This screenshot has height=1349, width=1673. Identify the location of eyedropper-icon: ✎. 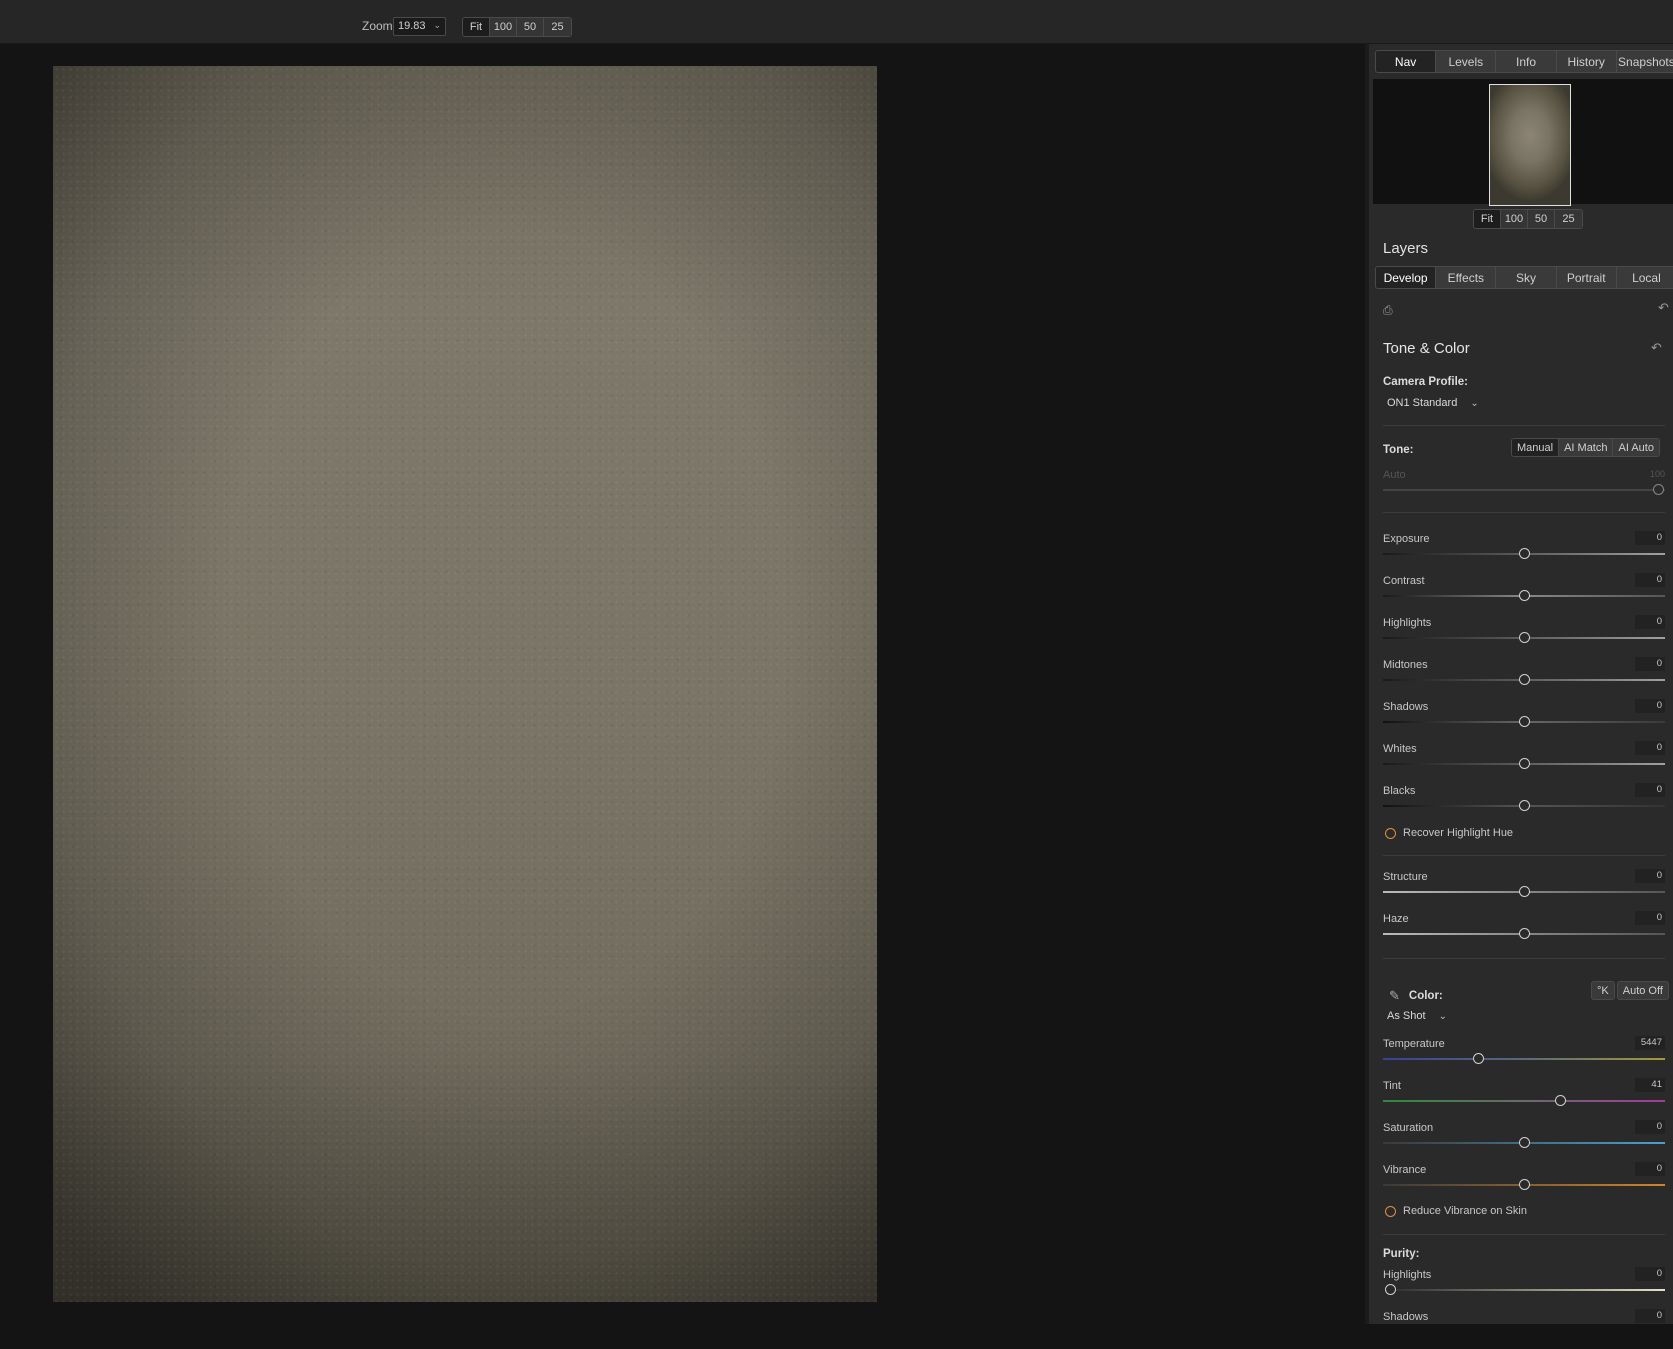
(1394, 996).